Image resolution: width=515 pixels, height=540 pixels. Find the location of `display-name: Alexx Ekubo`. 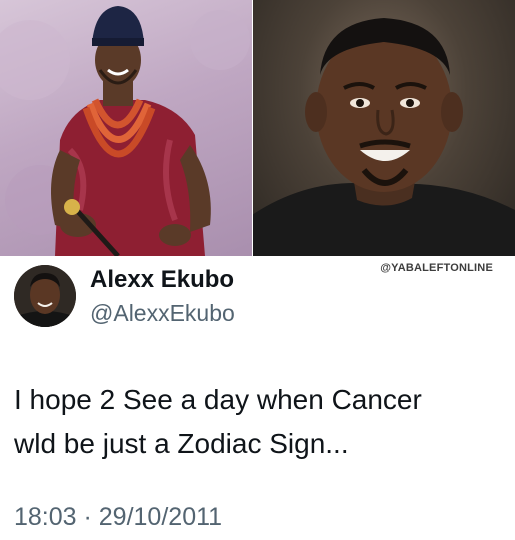

display-name: Alexx Ekubo is located at coordinates (162, 280).